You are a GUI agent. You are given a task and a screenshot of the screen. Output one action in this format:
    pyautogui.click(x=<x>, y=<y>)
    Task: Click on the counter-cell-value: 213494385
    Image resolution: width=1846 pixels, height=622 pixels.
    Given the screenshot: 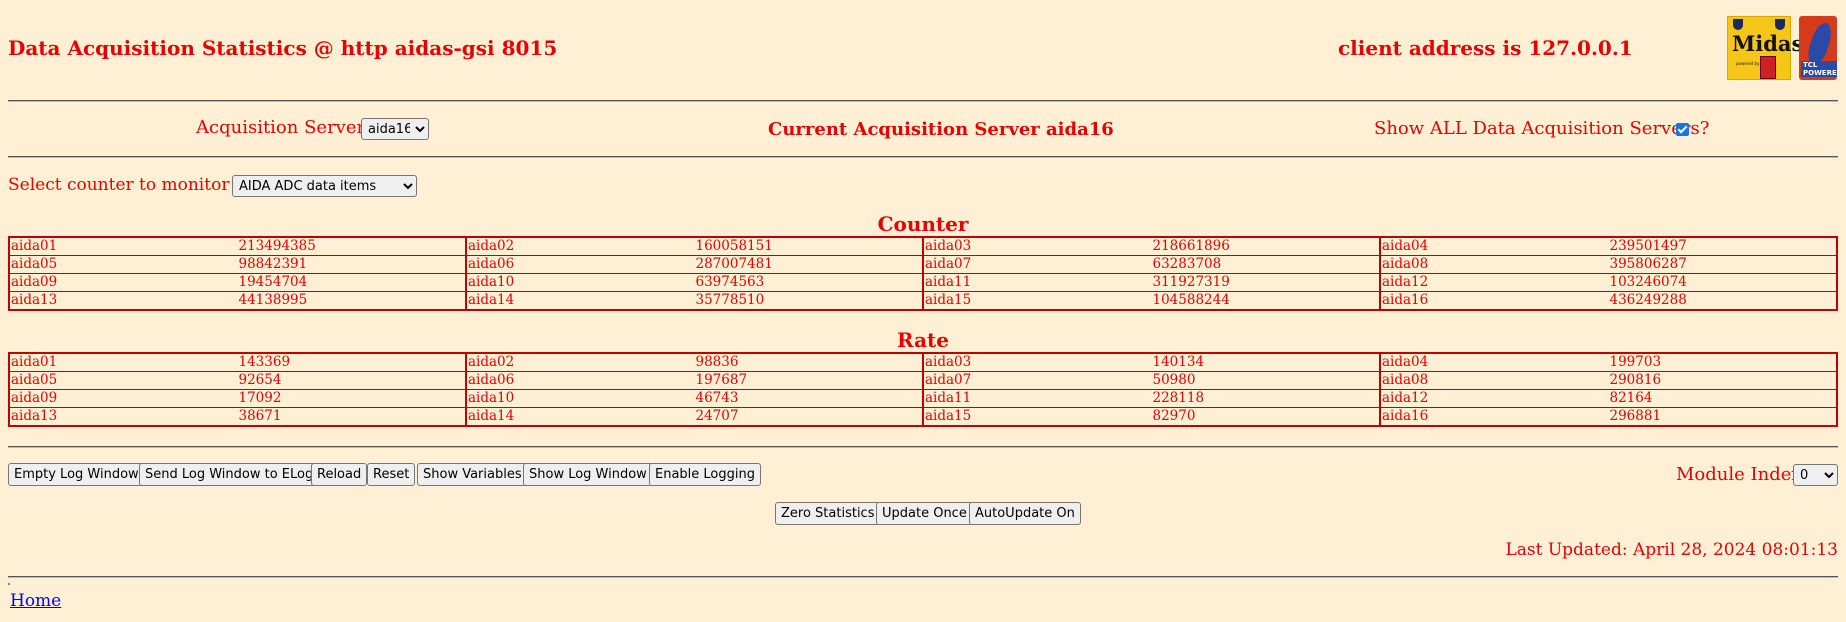 What is the action you would take?
    pyautogui.click(x=352, y=246)
    